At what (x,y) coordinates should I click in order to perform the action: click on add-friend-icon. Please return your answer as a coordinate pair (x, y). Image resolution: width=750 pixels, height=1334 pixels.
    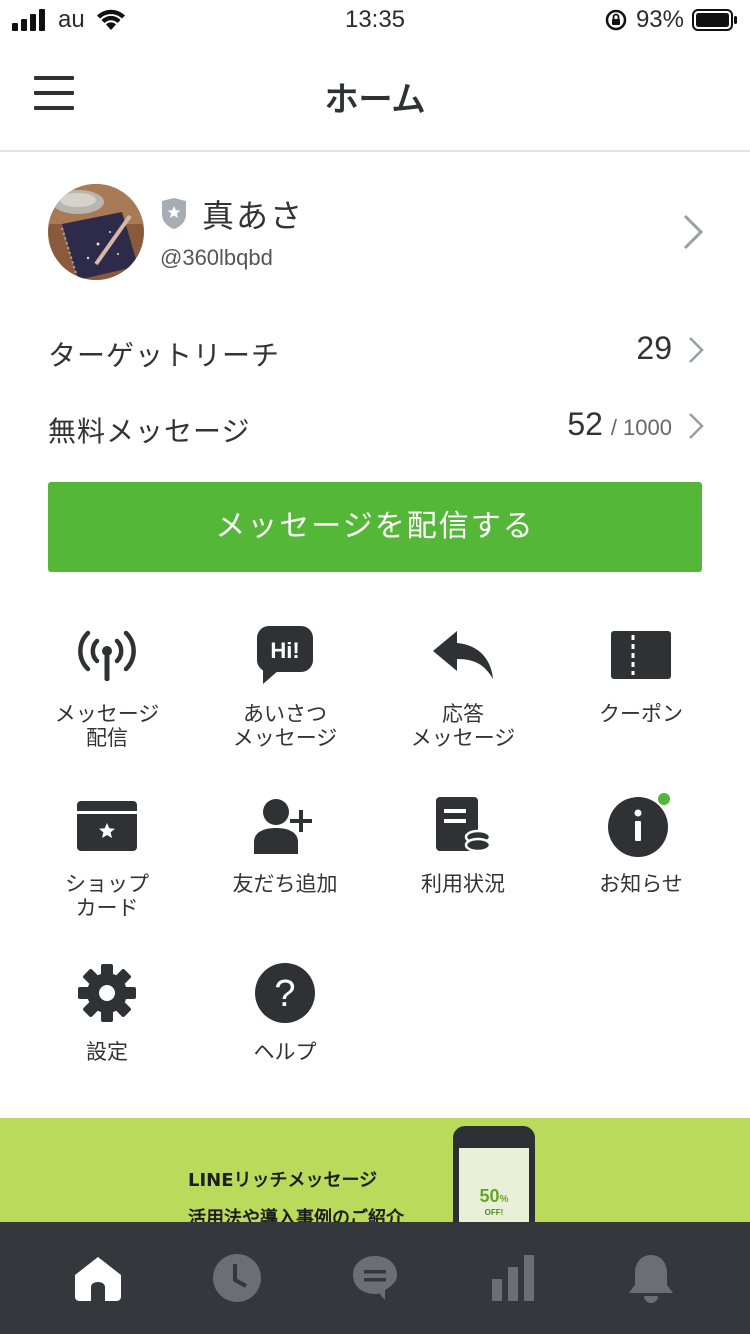
    Looking at the image, I should click on (285, 825).